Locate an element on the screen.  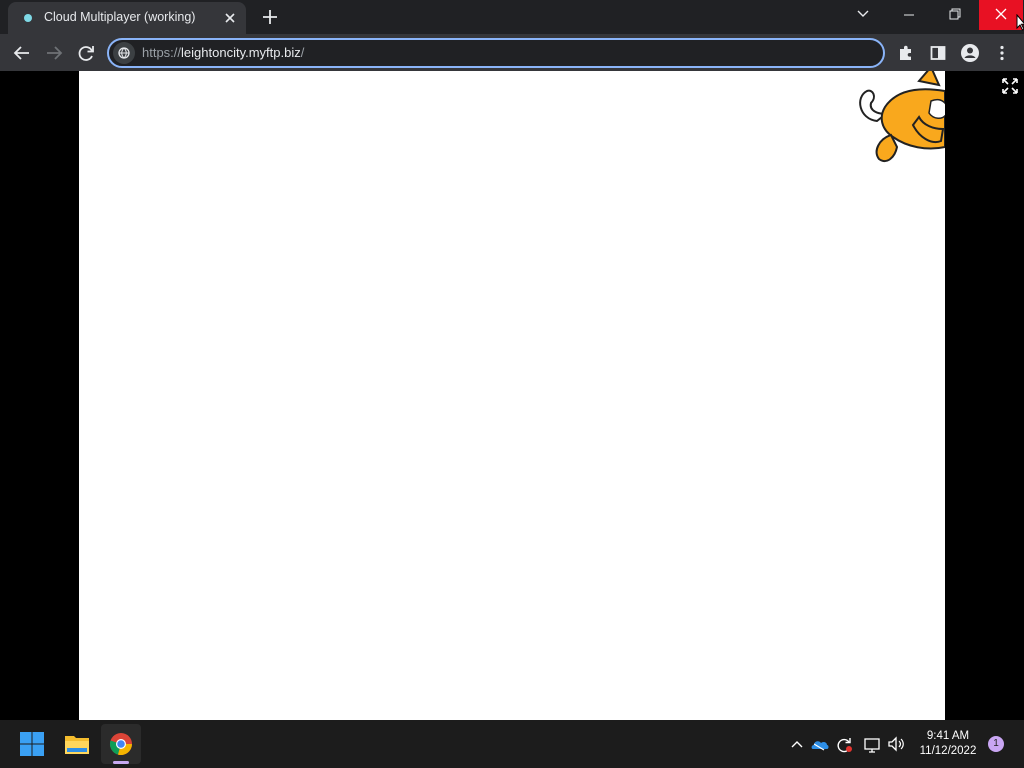
network-monitor-icon is located at coordinates (872, 744).